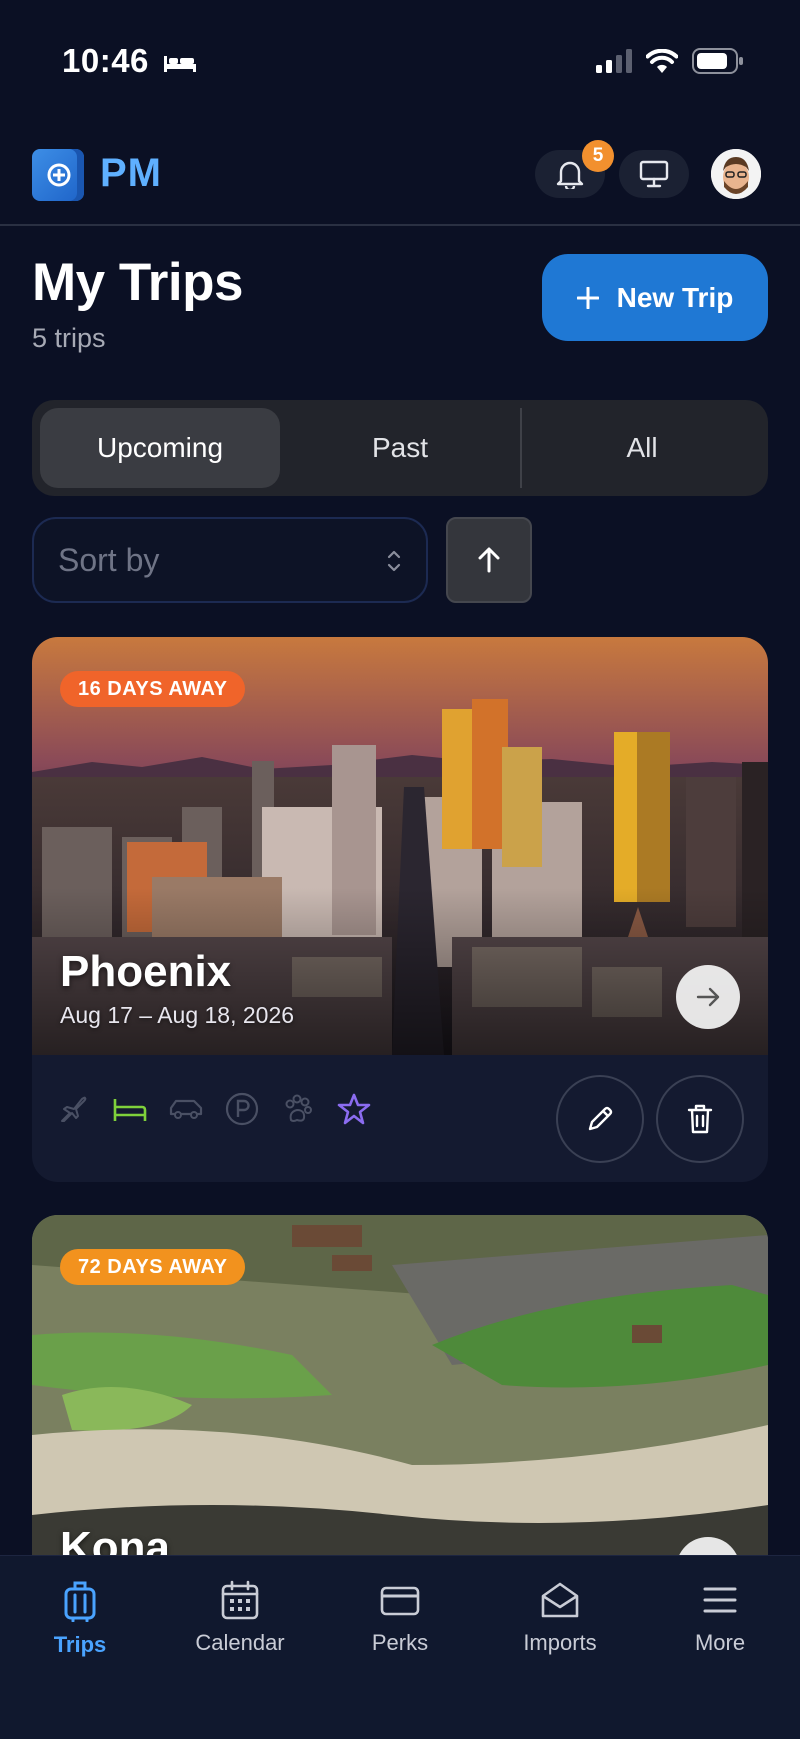 This screenshot has width=800, height=1739. Describe the element at coordinates (242, 1109) in the screenshot. I see `parking-icon` at that location.